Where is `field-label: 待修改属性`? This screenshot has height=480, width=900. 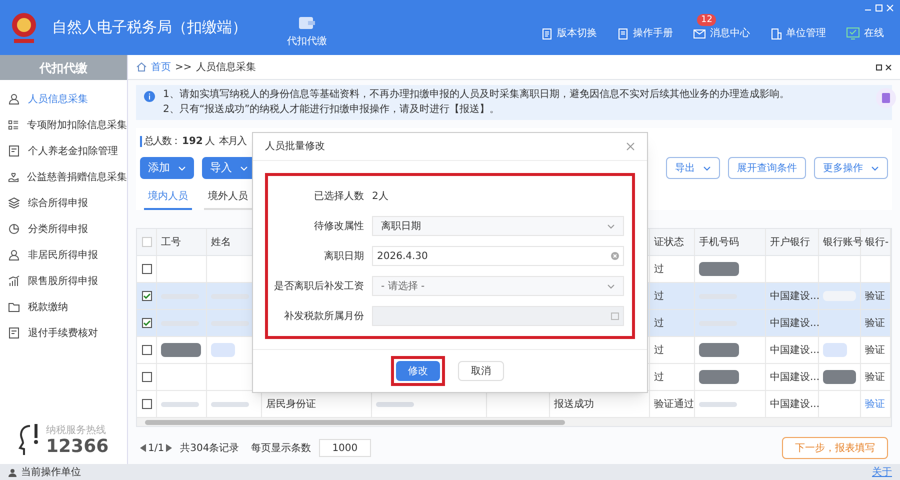
field-label: 待修改属性 is located at coordinates (339, 227).